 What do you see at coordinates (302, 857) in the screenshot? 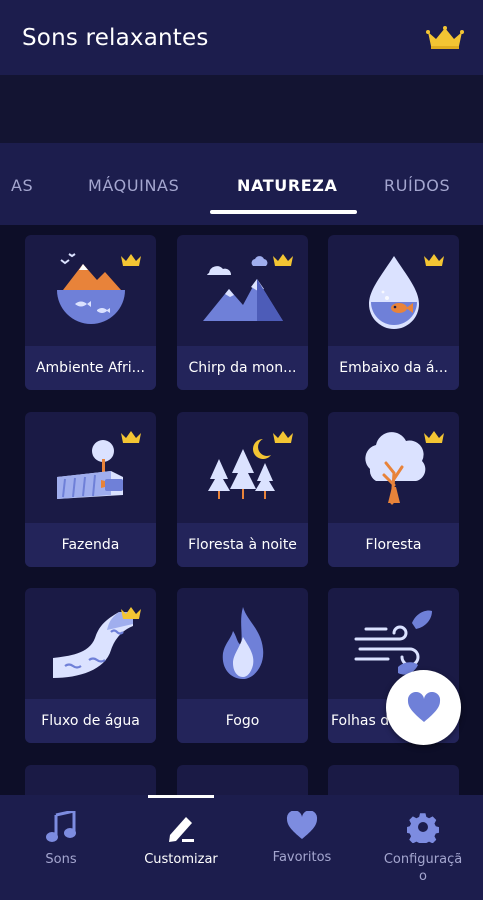
I see `nav-label: Favoritos` at bounding box center [302, 857].